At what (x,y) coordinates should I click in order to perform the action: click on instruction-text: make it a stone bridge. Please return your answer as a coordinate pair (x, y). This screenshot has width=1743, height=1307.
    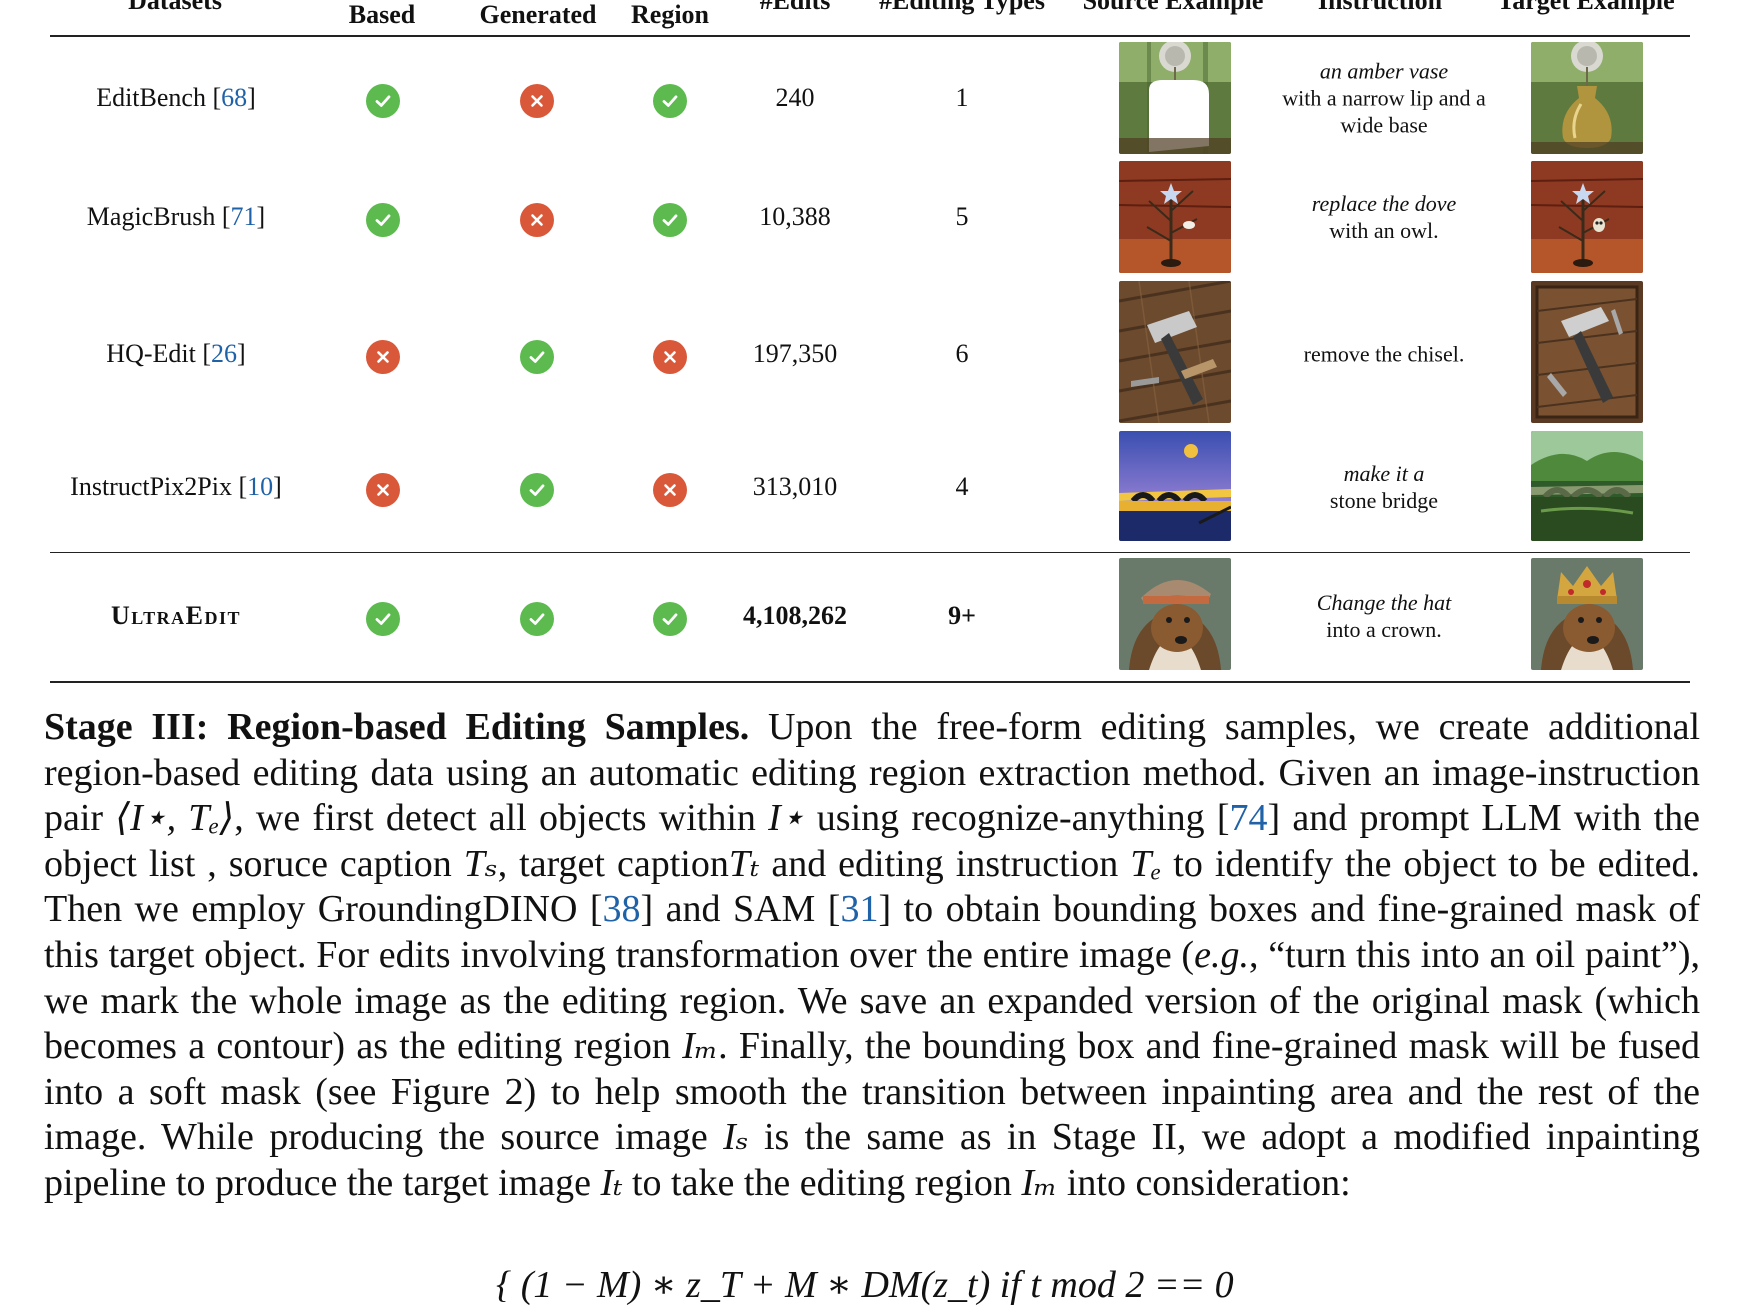
    Looking at the image, I should click on (1384, 487).